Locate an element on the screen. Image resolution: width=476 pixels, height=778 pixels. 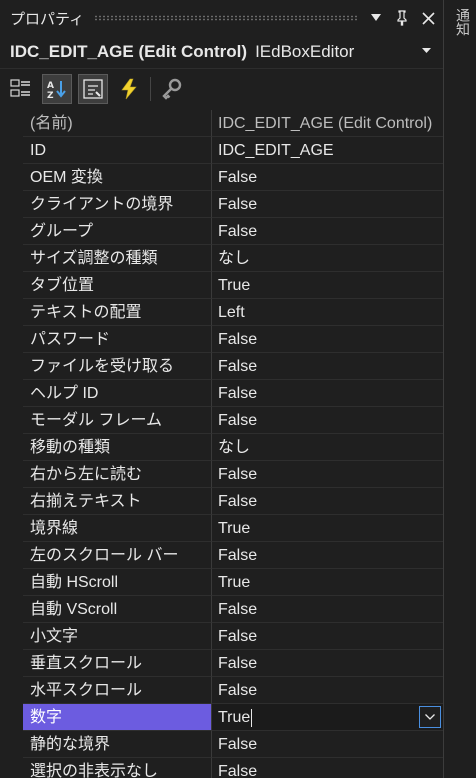
property-row: タブ位置 True is located at coordinates (221, 285).